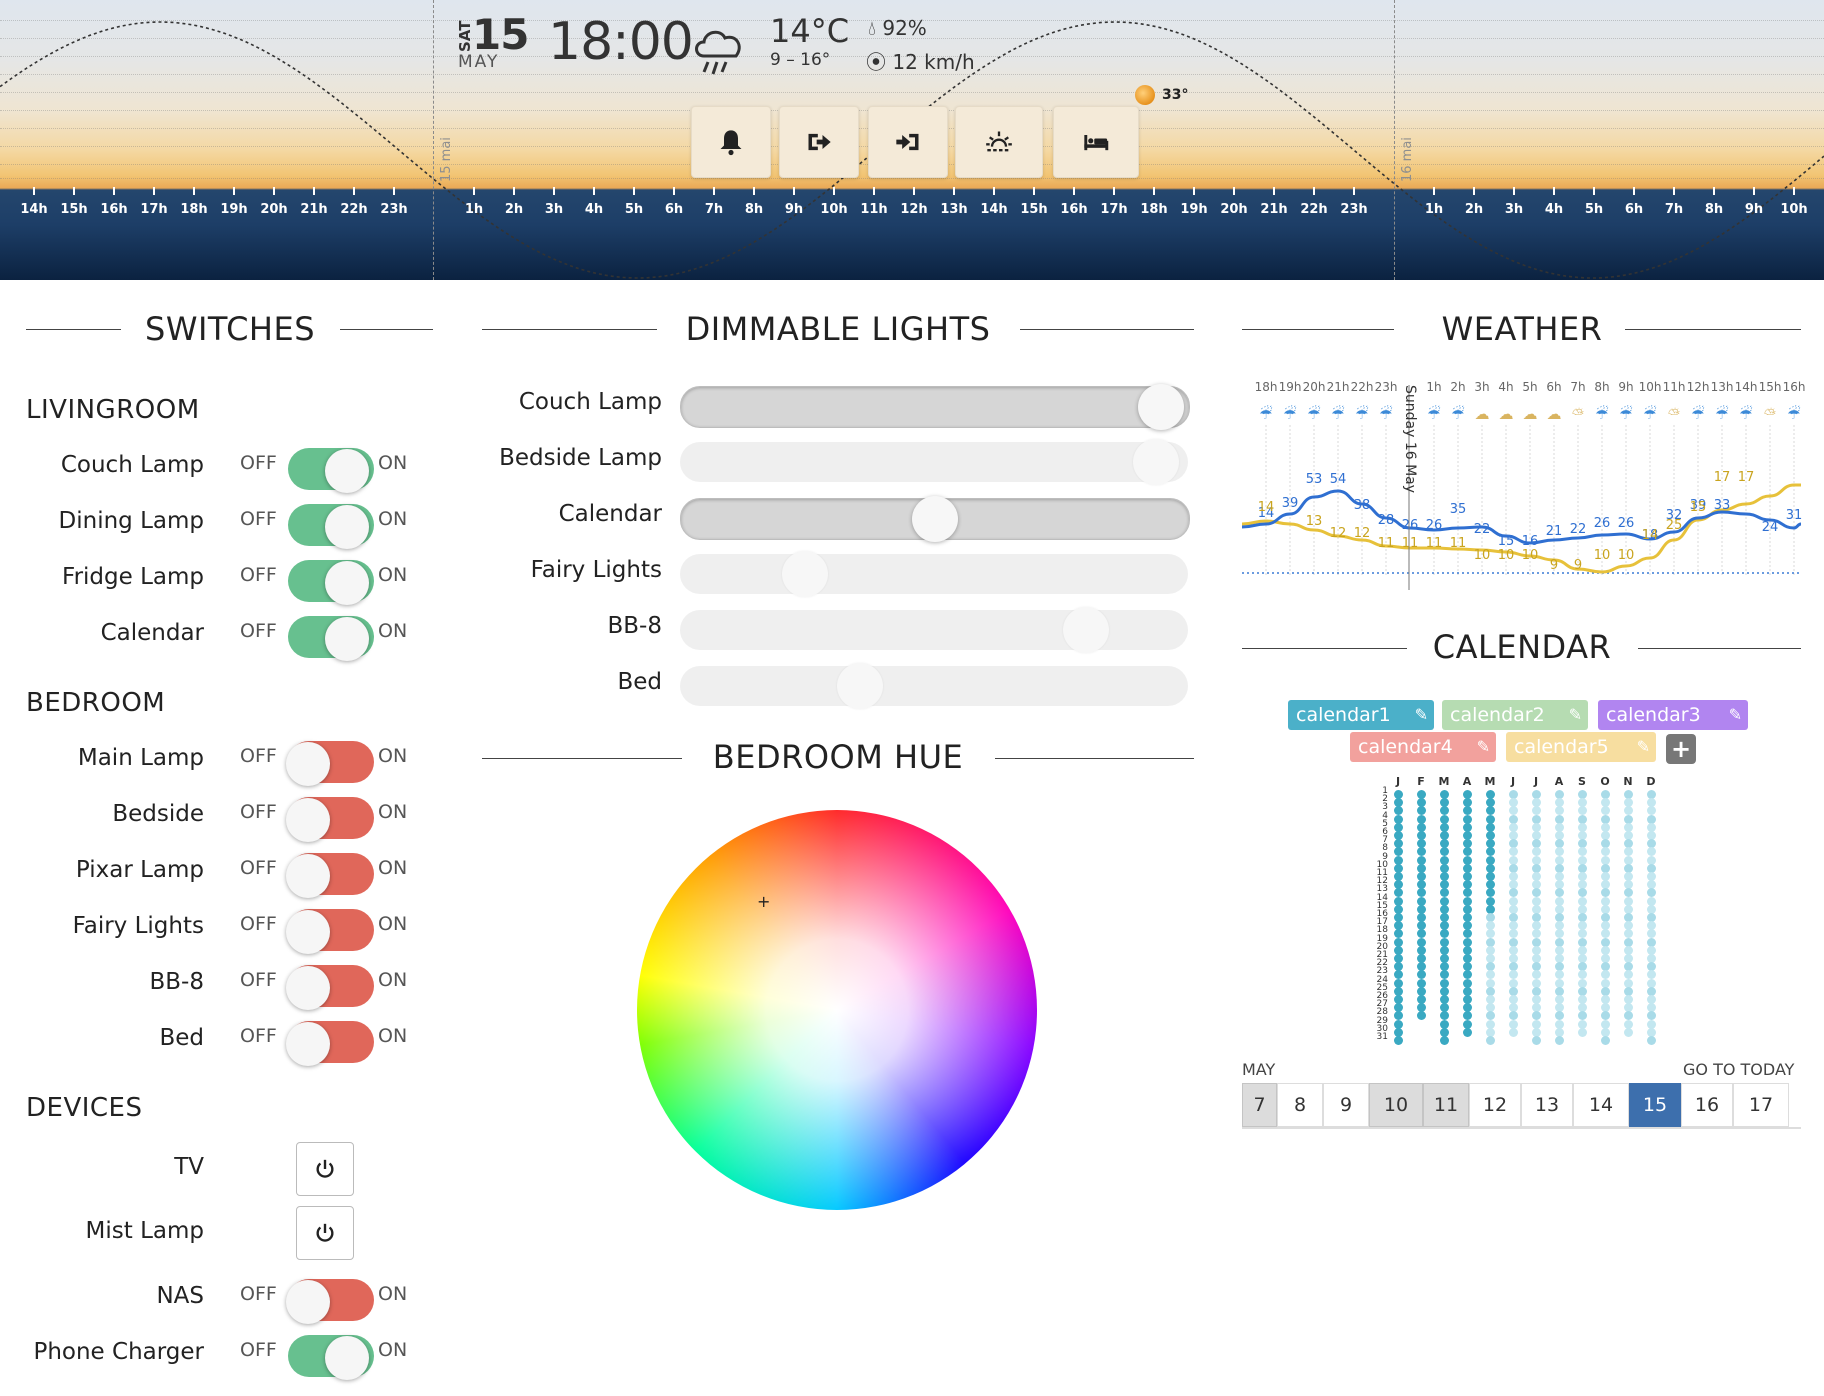  I want to click on forecast-hour: 13h, so click(1722, 387).